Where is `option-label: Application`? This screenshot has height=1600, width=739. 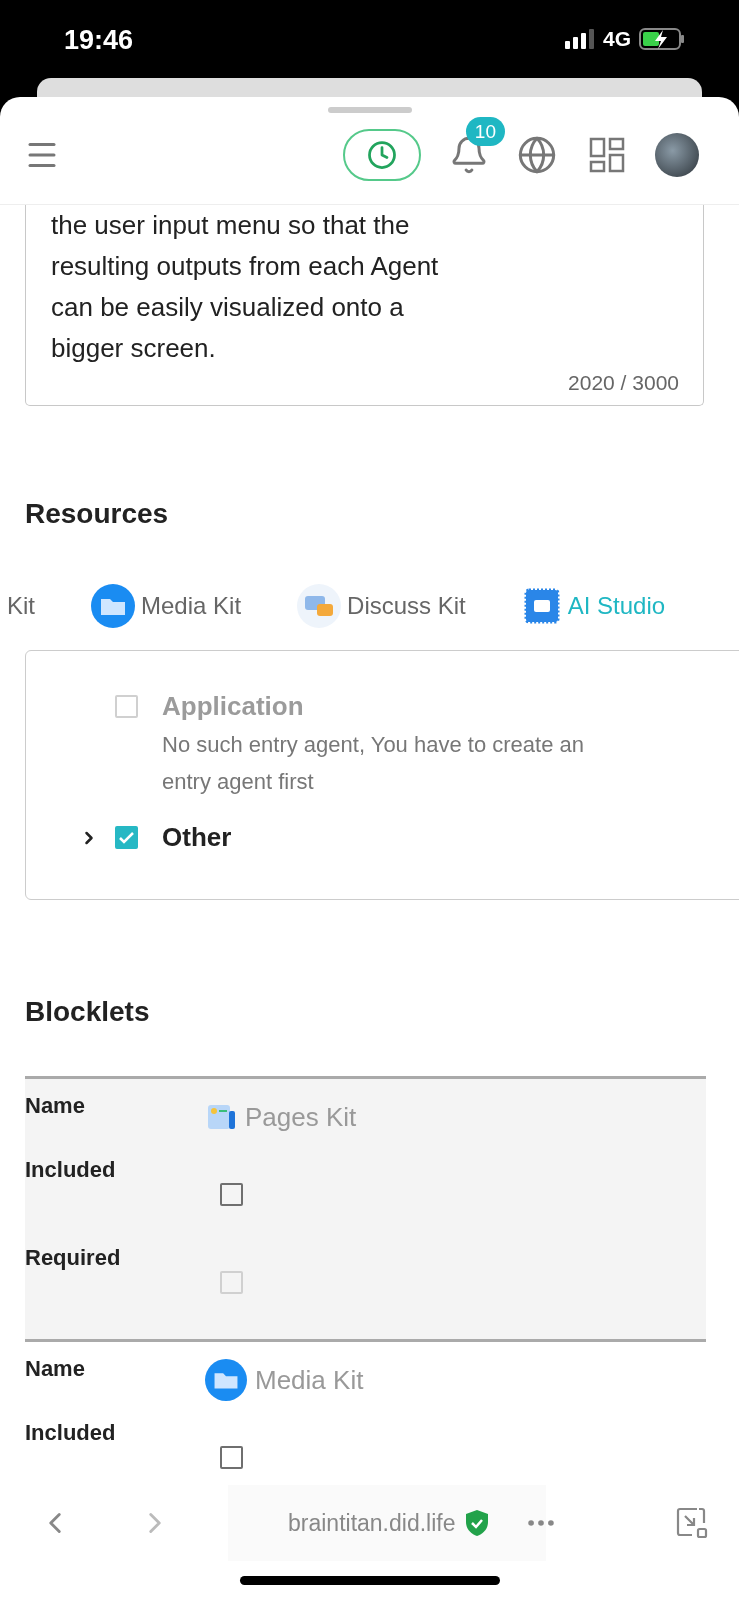 option-label: Application is located at coordinates (233, 706).